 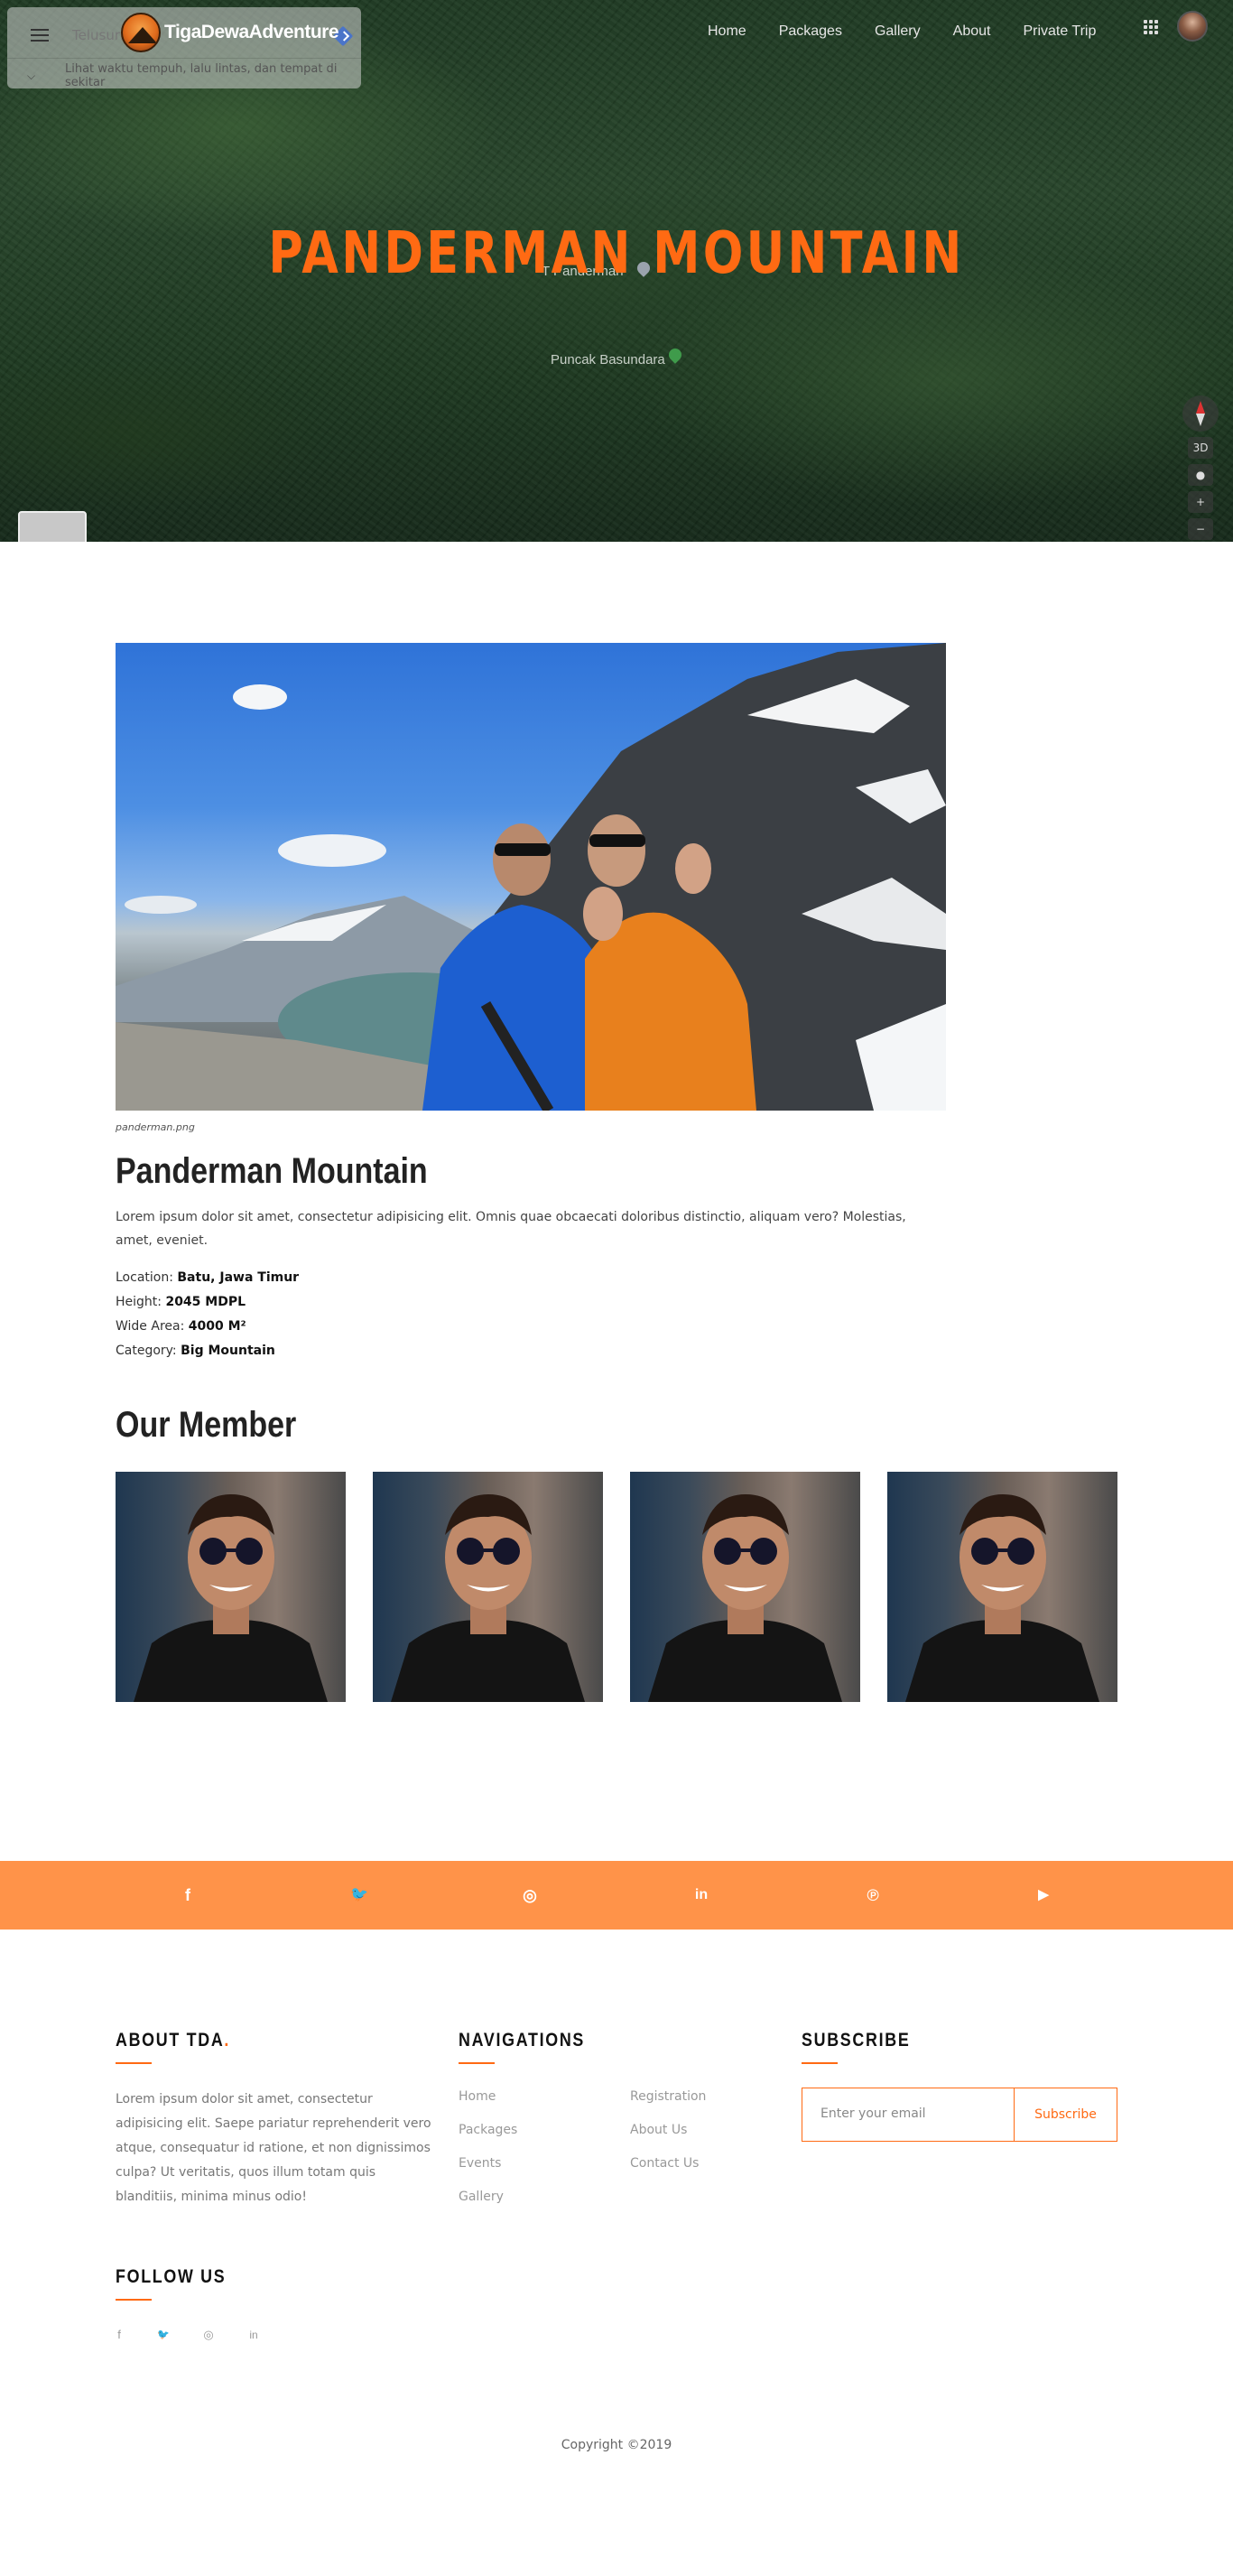 I want to click on page-title: PANDERMAN MOUNTAIN, so click(x=616, y=253).